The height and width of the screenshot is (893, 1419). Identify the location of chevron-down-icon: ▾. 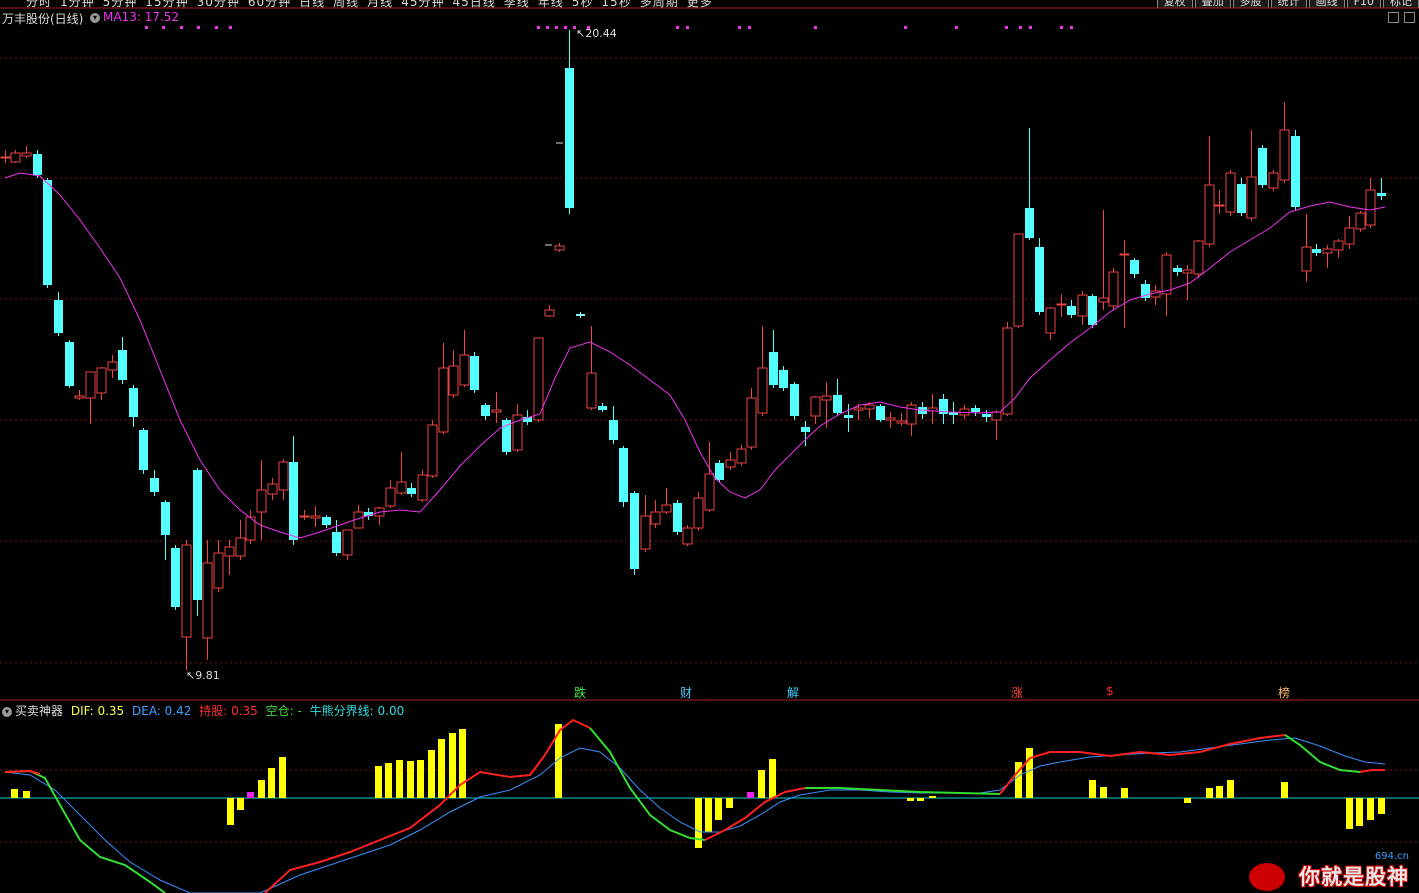
(7, 711).